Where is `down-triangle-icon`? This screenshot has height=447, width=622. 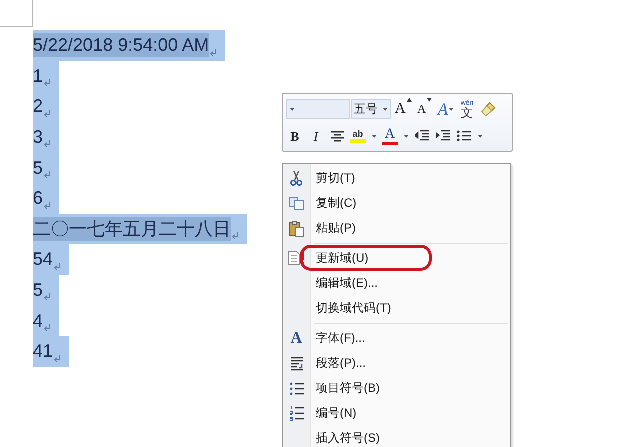 down-triangle-icon is located at coordinates (429, 100).